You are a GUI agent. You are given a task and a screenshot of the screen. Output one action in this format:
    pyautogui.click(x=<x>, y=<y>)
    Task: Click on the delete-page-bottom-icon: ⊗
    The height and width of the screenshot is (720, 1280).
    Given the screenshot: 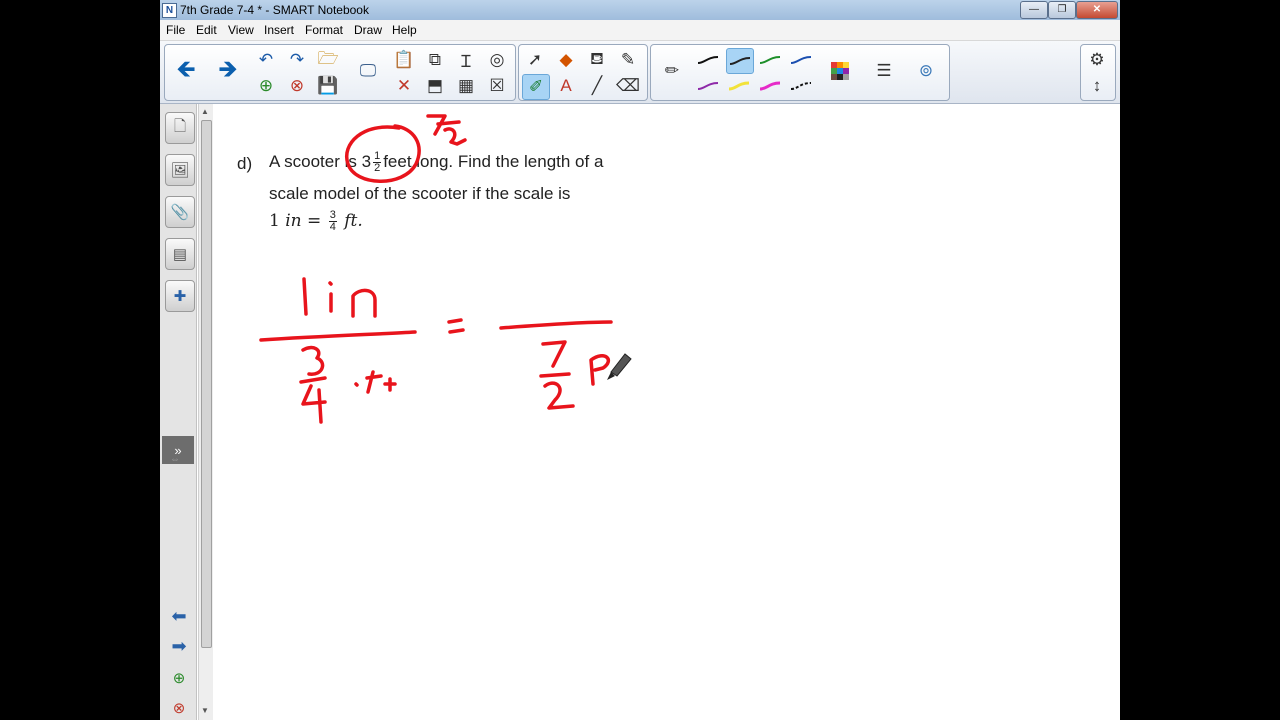 What is the action you would take?
    pyautogui.click(x=179, y=708)
    